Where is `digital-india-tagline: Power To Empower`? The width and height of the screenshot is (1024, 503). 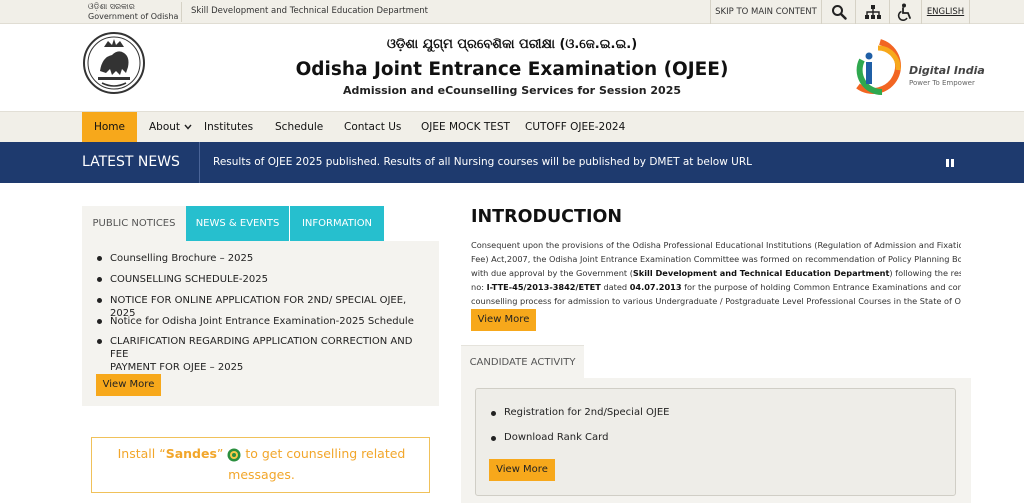 digital-india-tagline: Power To Empower is located at coordinates (942, 83).